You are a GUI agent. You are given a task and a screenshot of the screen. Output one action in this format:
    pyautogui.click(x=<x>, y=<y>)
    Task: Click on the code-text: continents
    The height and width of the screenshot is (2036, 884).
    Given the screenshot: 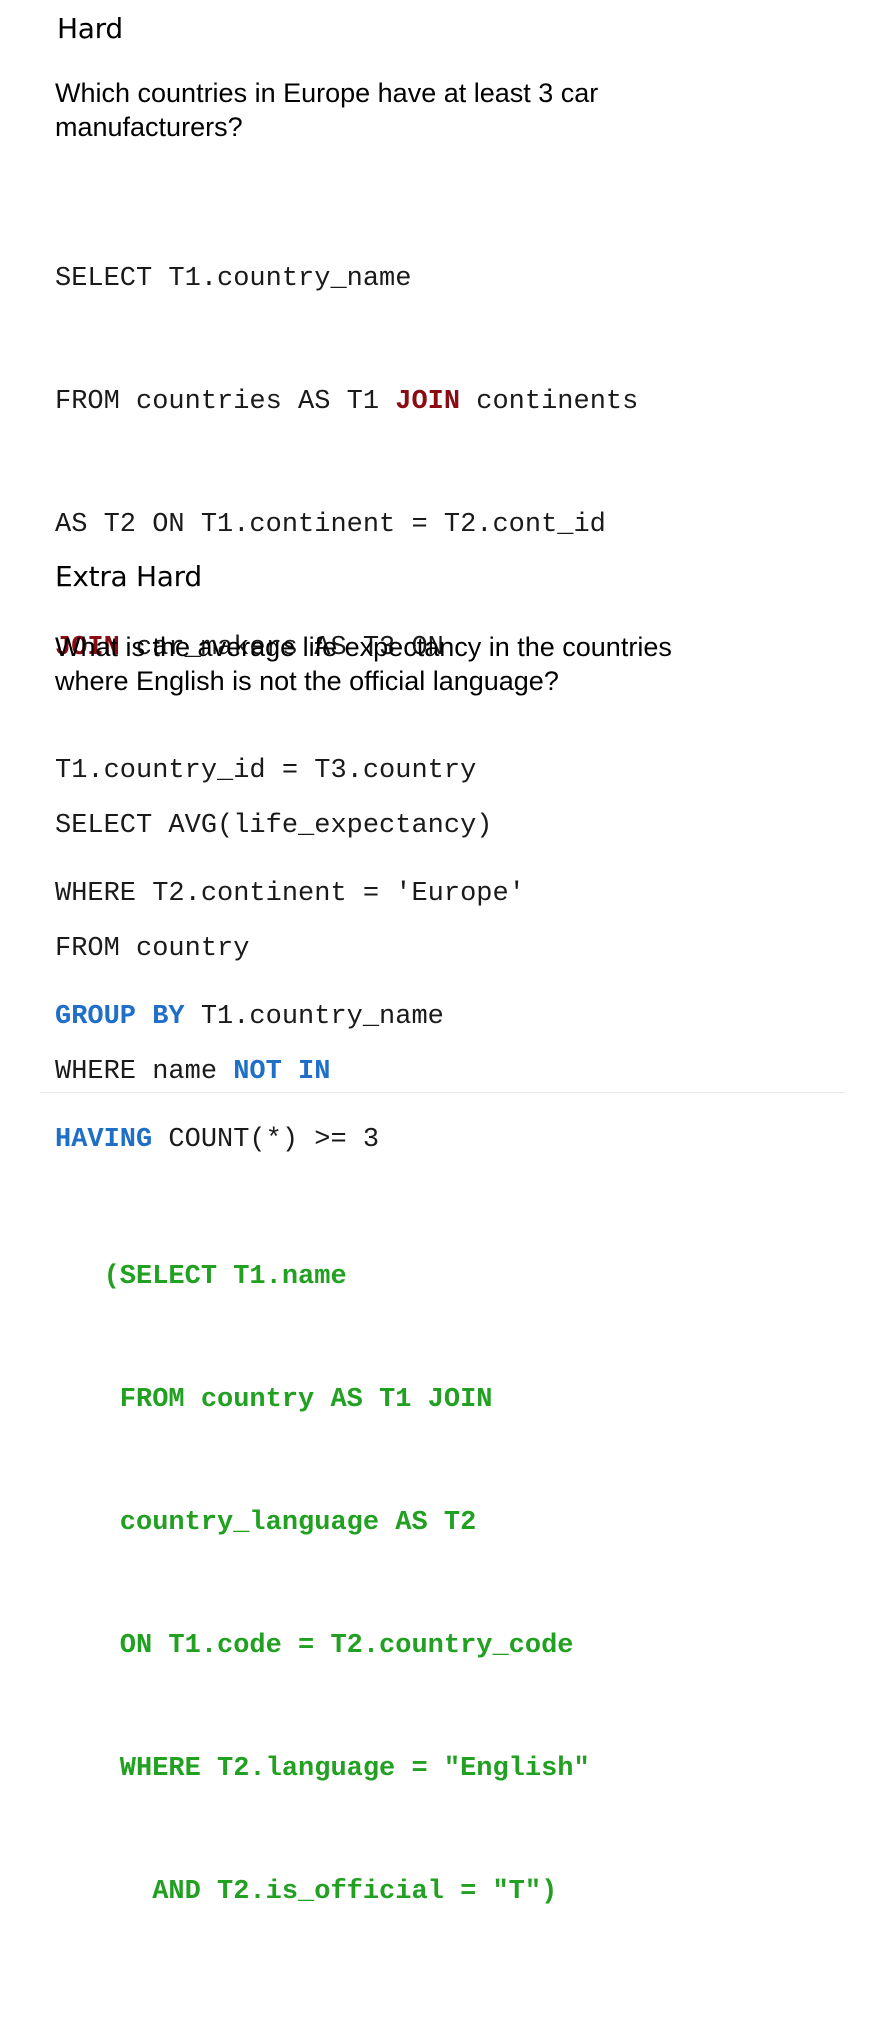 What is the action you would take?
    pyautogui.click(x=549, y=402)
    